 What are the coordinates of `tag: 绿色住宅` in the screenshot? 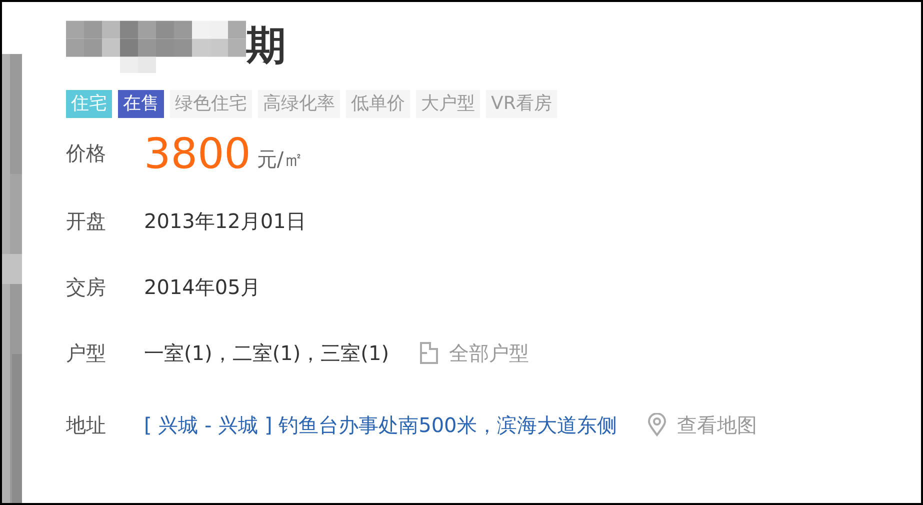 It's located at (211, 104).